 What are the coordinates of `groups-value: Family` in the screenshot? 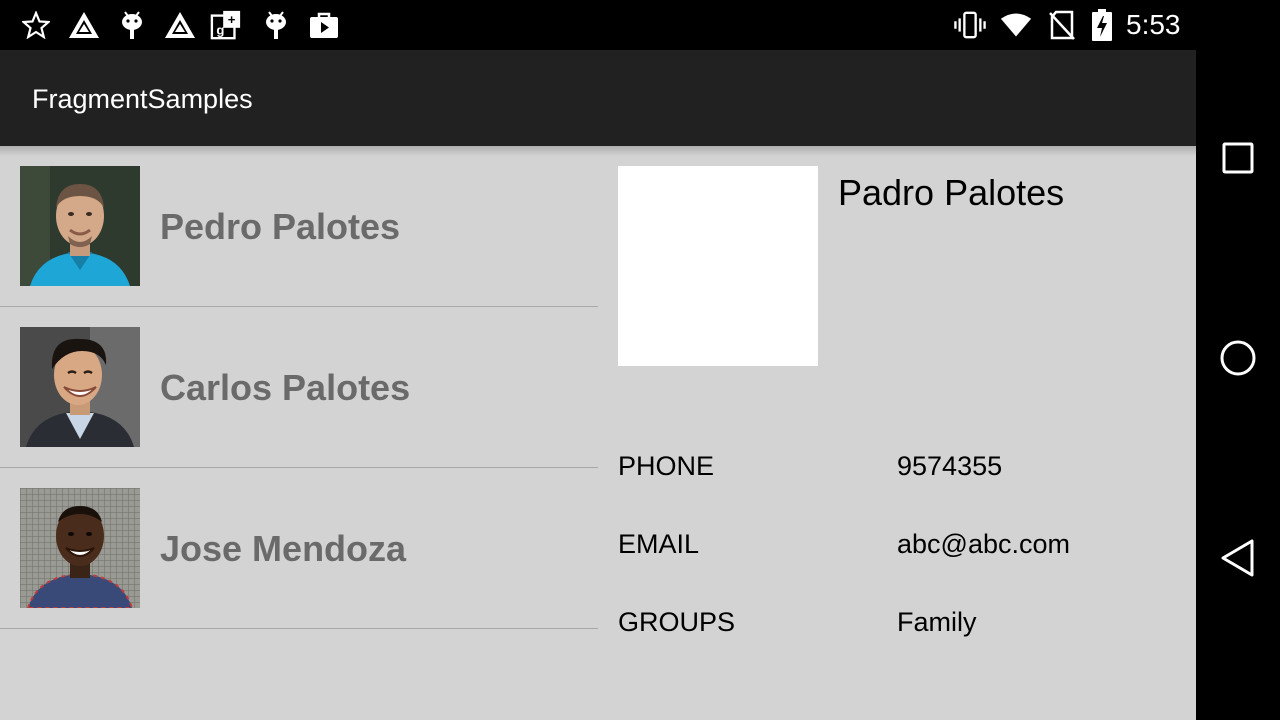 It's located at (937, 622).